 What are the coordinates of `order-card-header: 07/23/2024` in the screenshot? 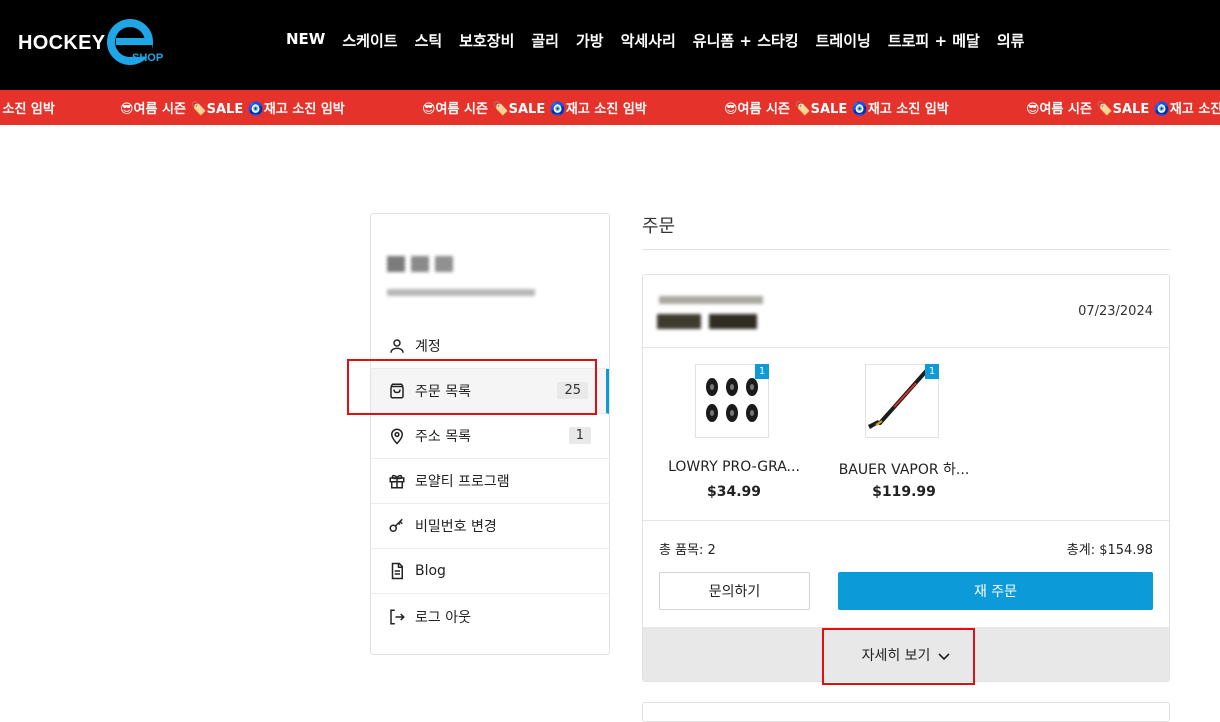 It's located at (906, 311).